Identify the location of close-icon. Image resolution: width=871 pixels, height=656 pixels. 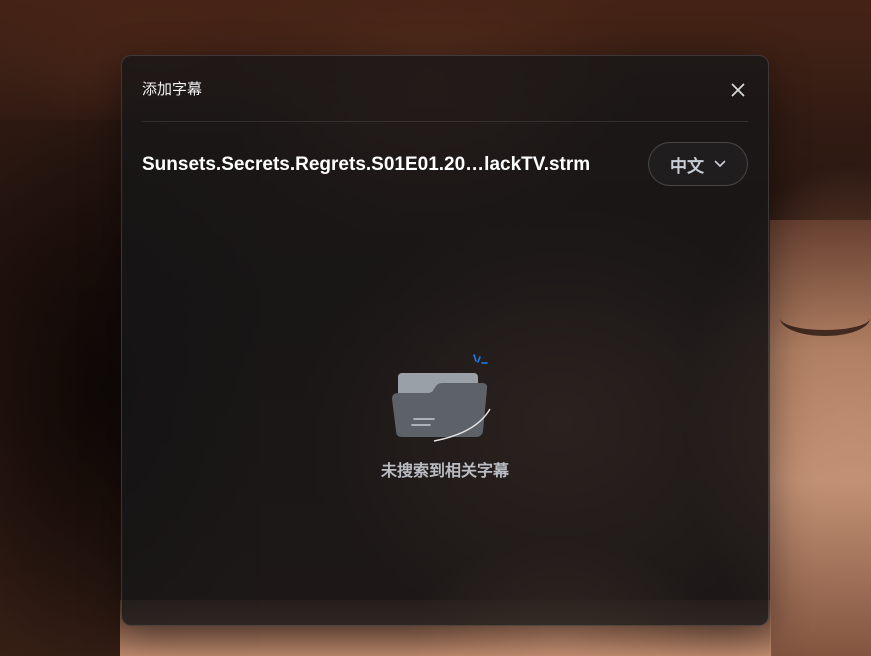
(738, 90).